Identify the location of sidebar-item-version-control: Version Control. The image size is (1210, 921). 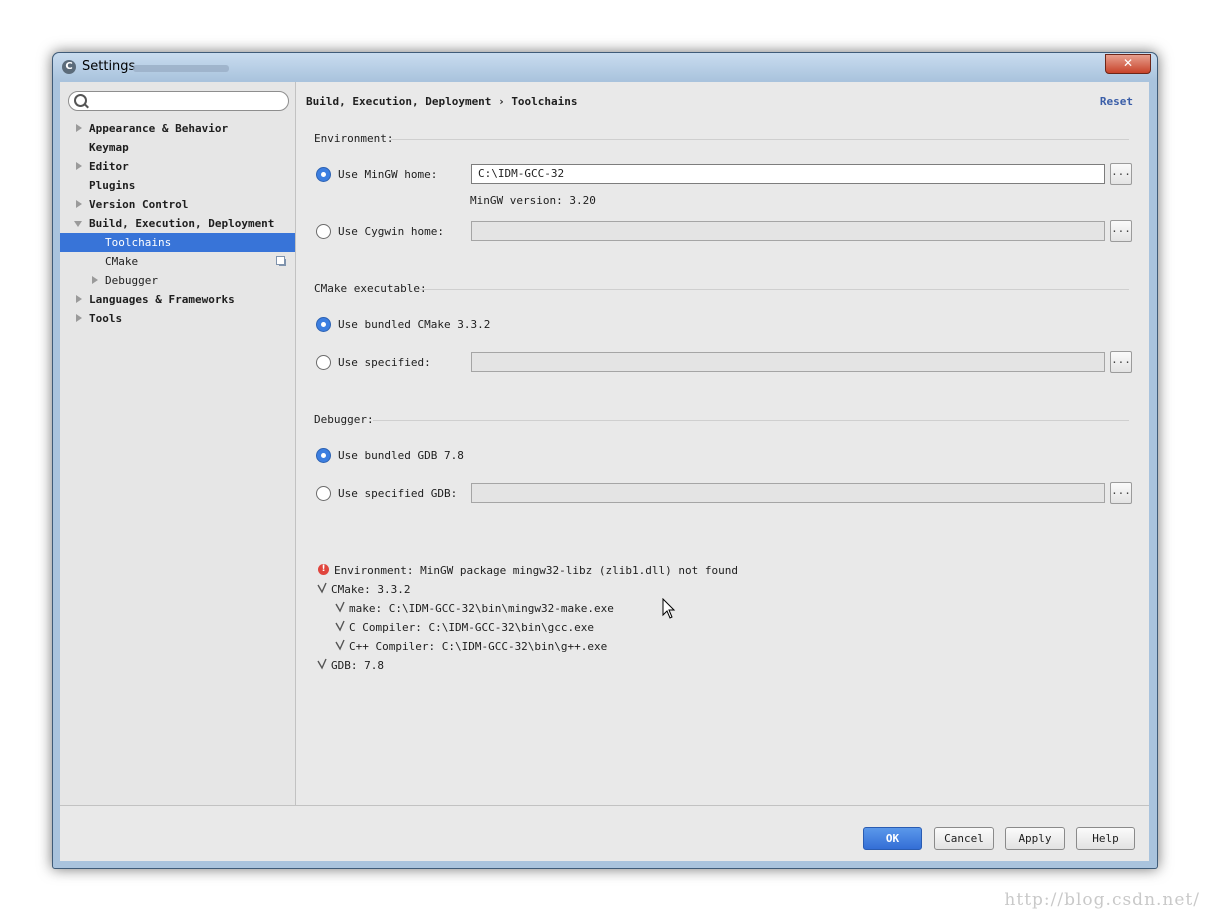
(177, 204).